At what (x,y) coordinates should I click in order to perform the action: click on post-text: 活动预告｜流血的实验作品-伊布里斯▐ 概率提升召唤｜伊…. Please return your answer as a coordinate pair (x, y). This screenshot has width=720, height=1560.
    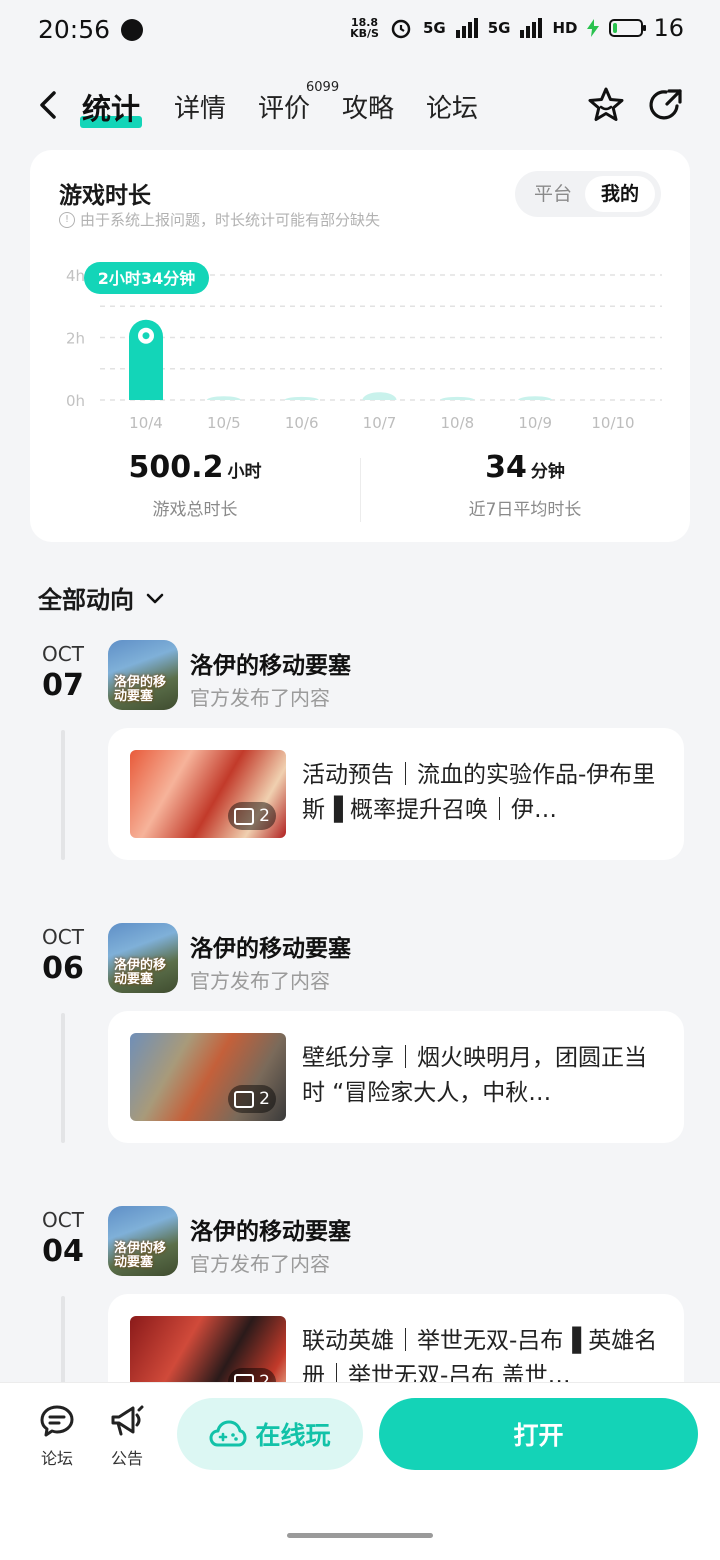
    Looking at the image, I should click on (479, 792).